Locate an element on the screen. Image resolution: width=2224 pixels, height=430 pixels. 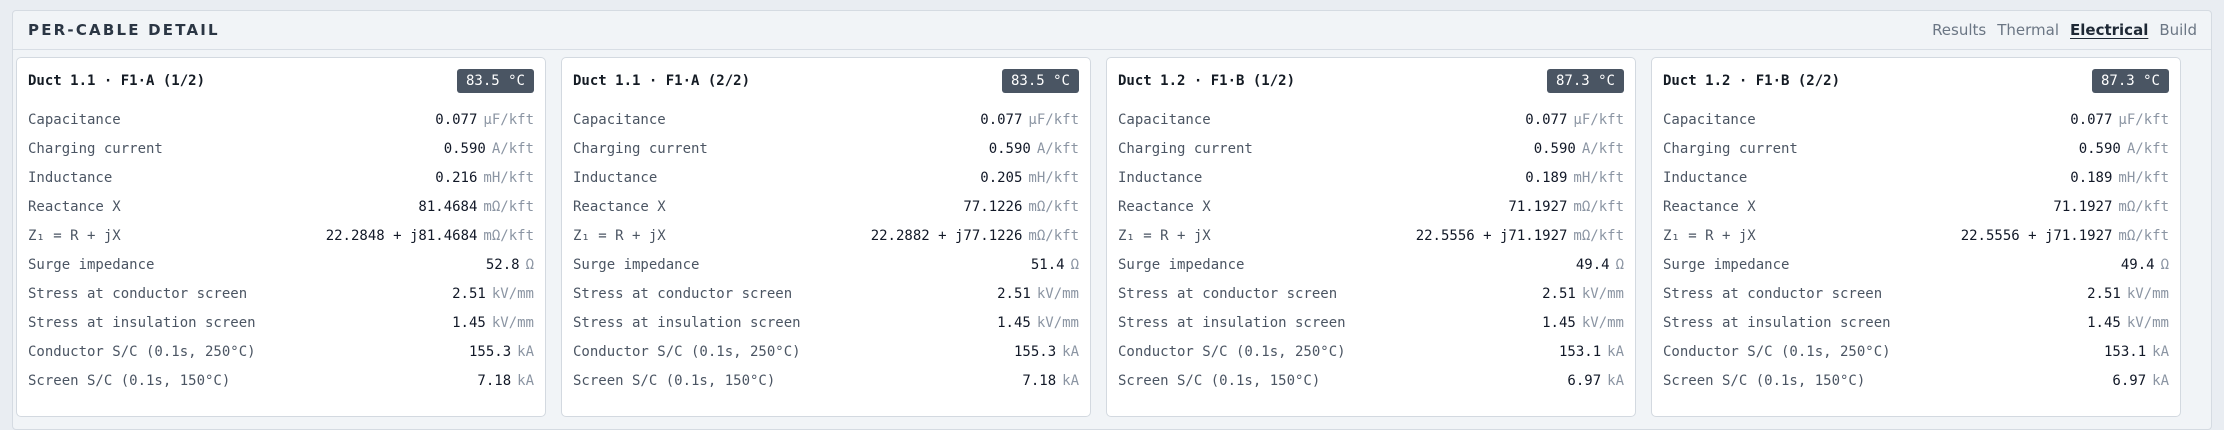
property-value: 22.2882 + j77.1226 mΩ/kft is located at coordinates (975, 236).